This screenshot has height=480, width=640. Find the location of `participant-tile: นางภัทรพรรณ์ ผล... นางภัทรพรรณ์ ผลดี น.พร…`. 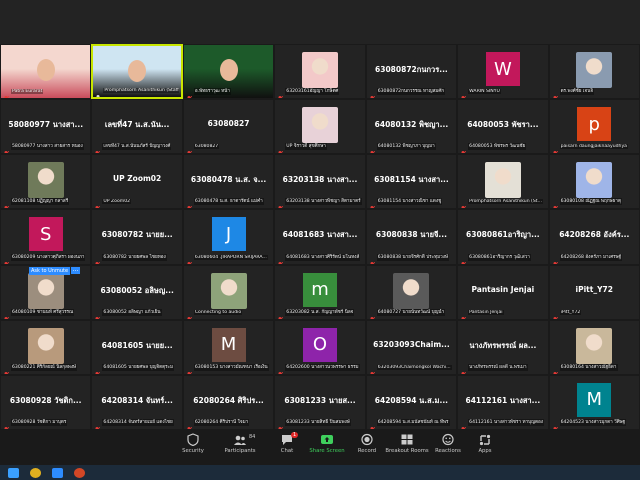

participant-tile: นางภัทรพรรณ์ ผล... นางภัทรพรรณ์ ผลดี น.พร… is located at coordinates (503, 347).